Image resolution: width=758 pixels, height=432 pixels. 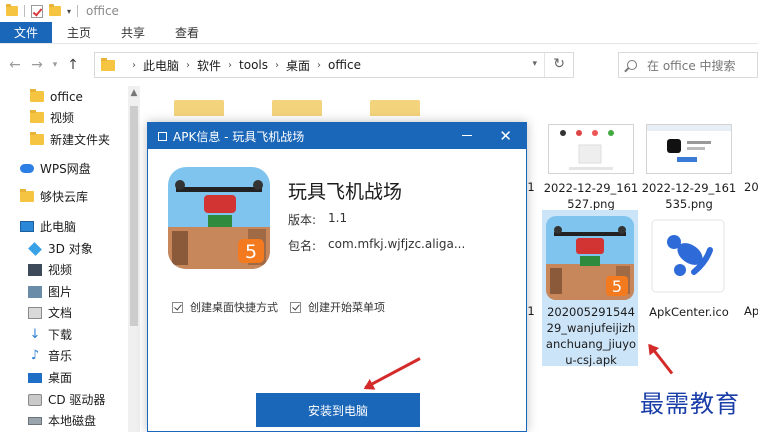 What do you see at coordinates (345, 192) in the screenshot?
I see `app-name: 玩具飞机战场` at bounding box center [345, 192].